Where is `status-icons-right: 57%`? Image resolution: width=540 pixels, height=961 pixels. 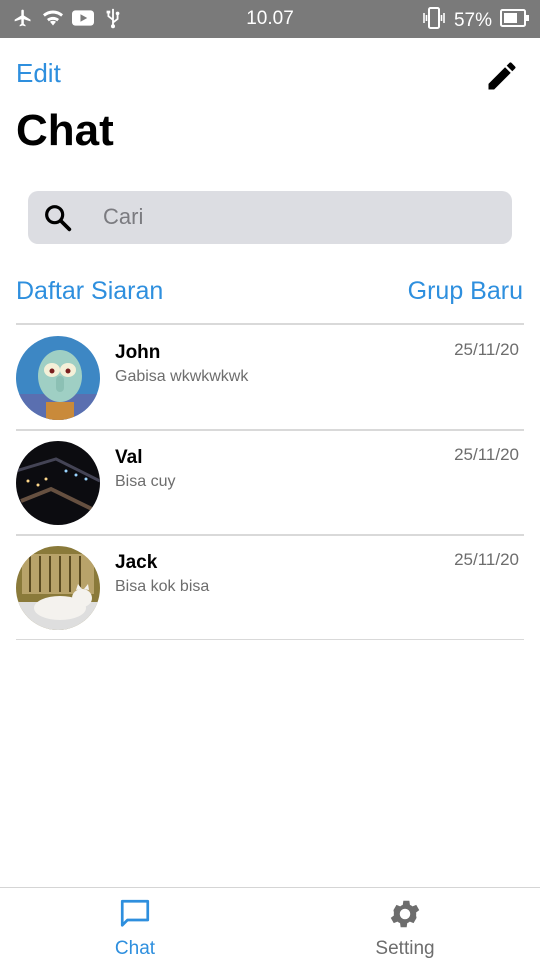 status-icons-right: 57% is located at coordinates (476, 21).